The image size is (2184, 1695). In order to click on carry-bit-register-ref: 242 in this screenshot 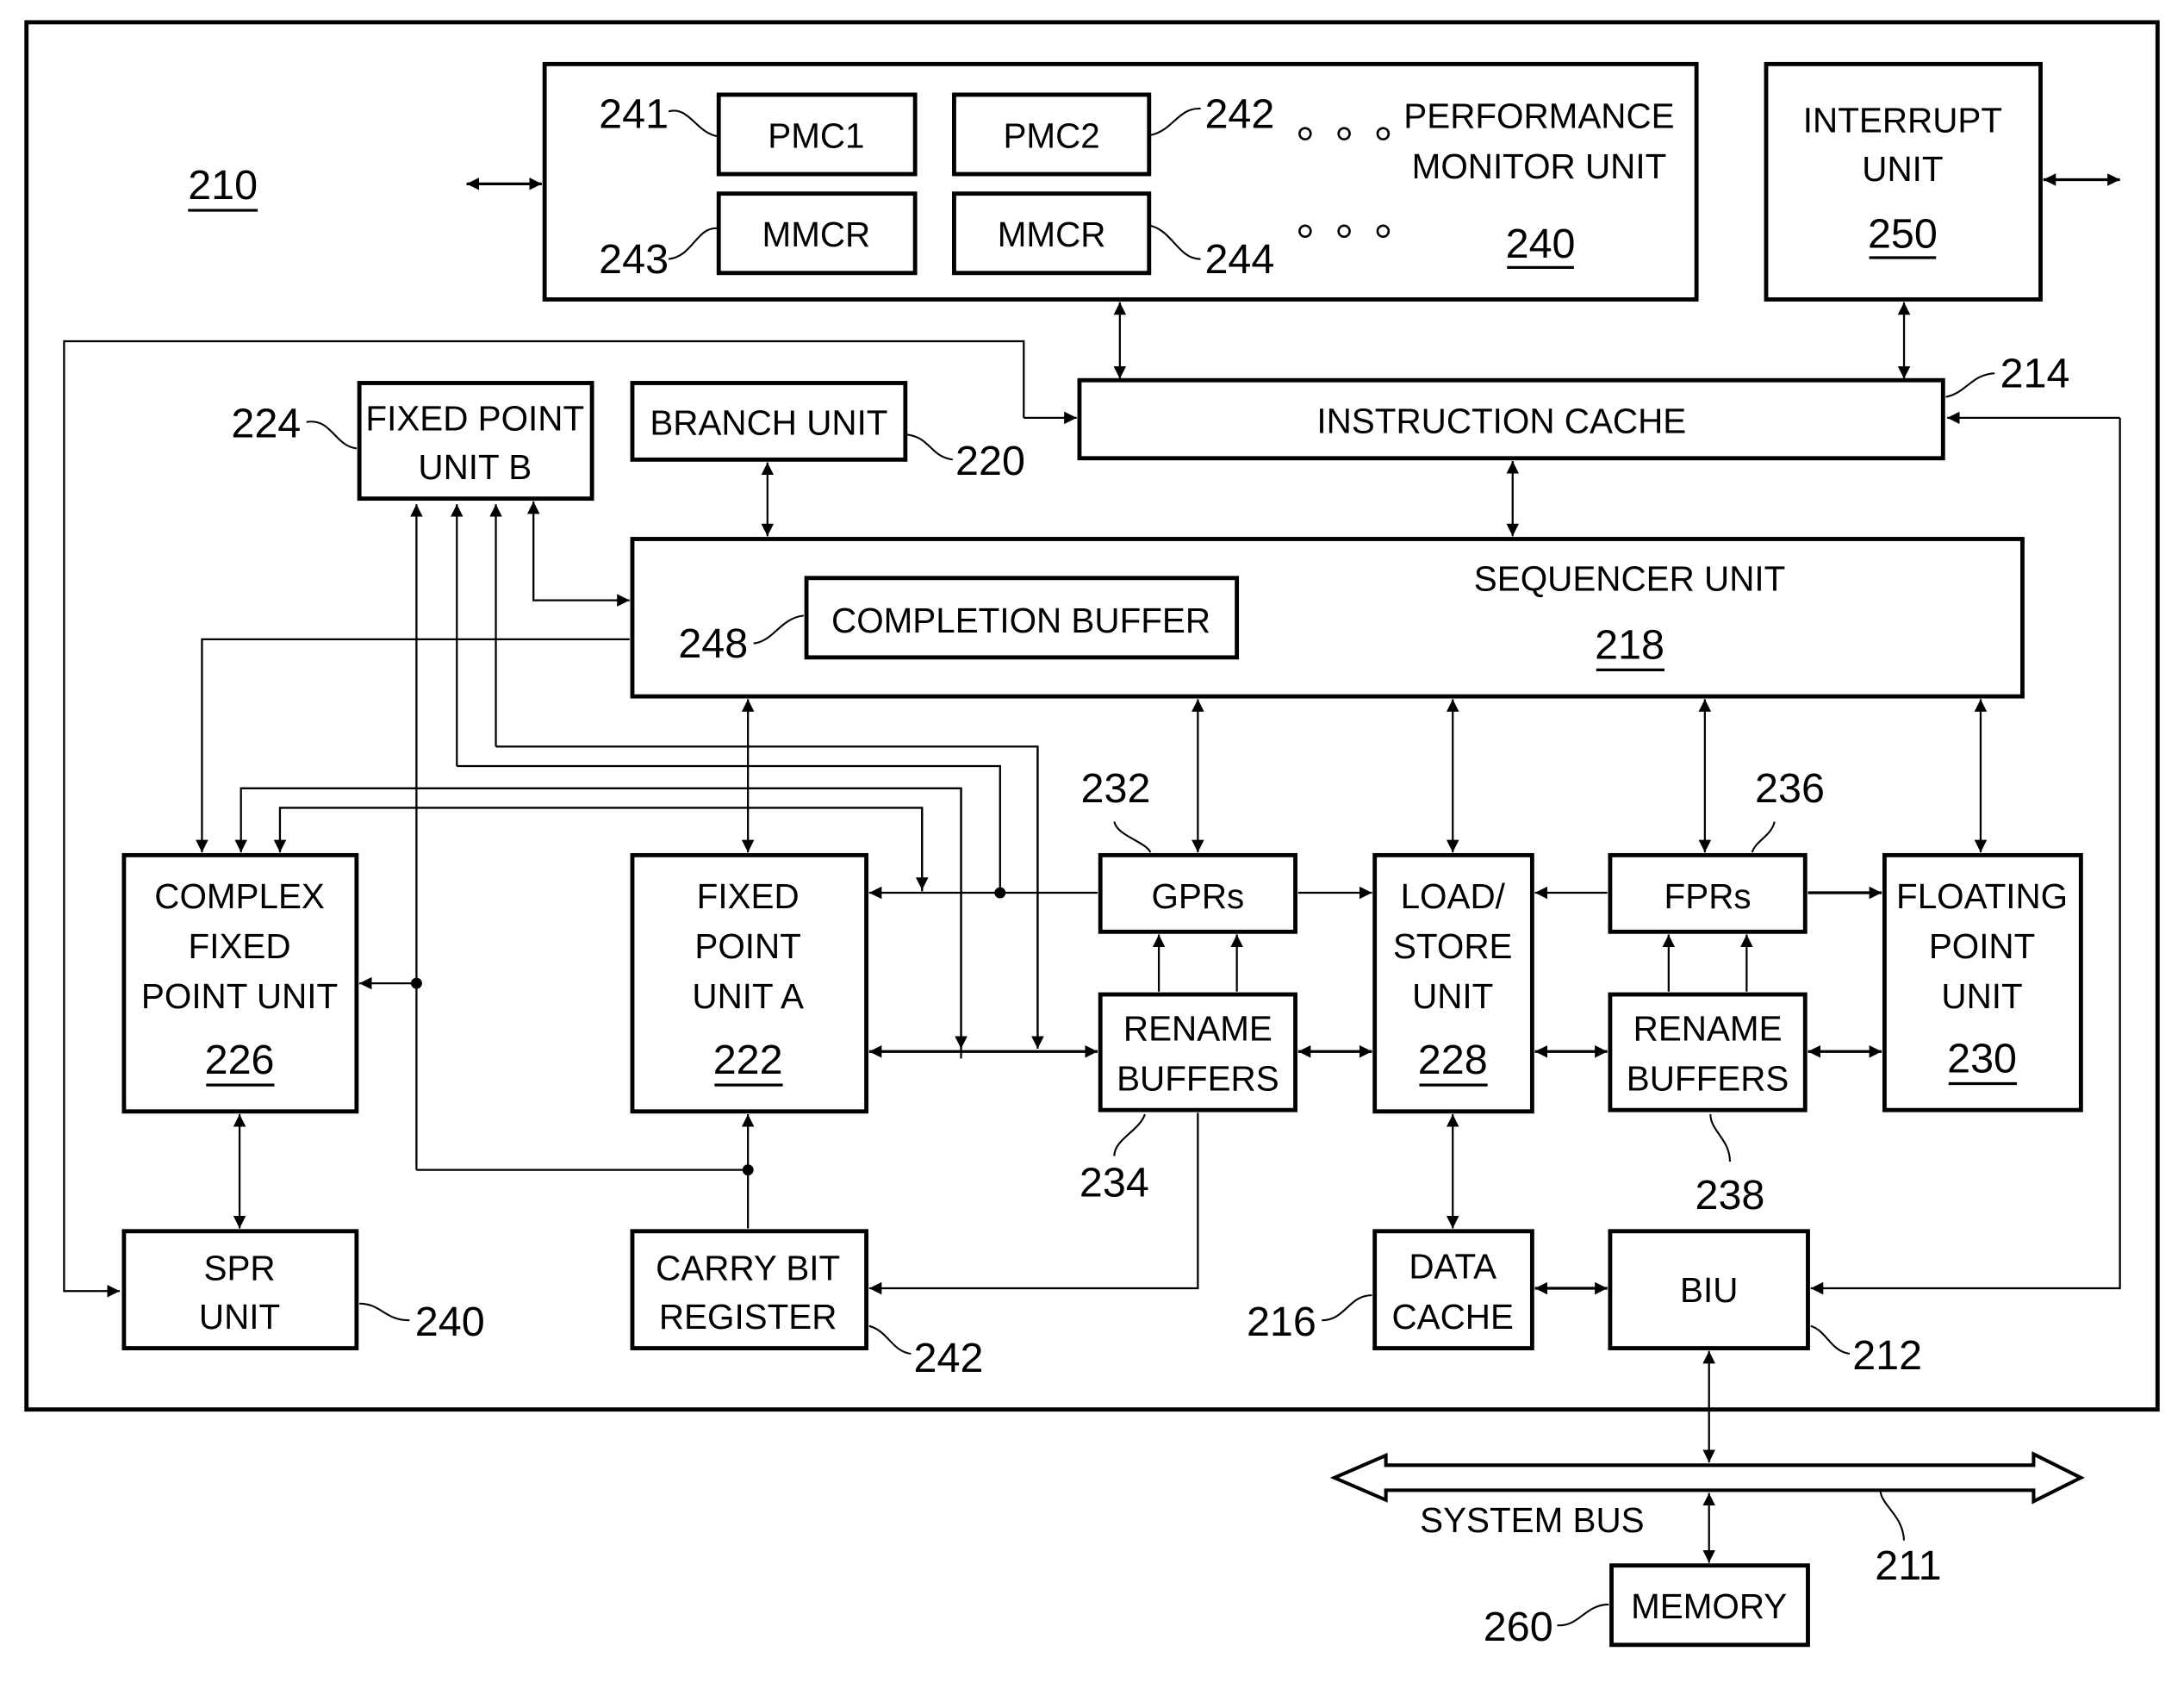, I will do `click(949, 1358)`.